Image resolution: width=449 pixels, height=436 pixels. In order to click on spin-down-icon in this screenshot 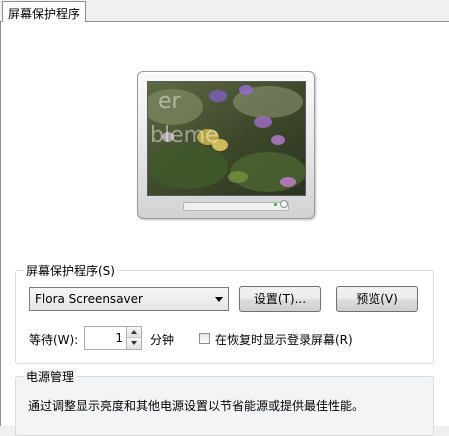, I will do `click(133, 343)`.